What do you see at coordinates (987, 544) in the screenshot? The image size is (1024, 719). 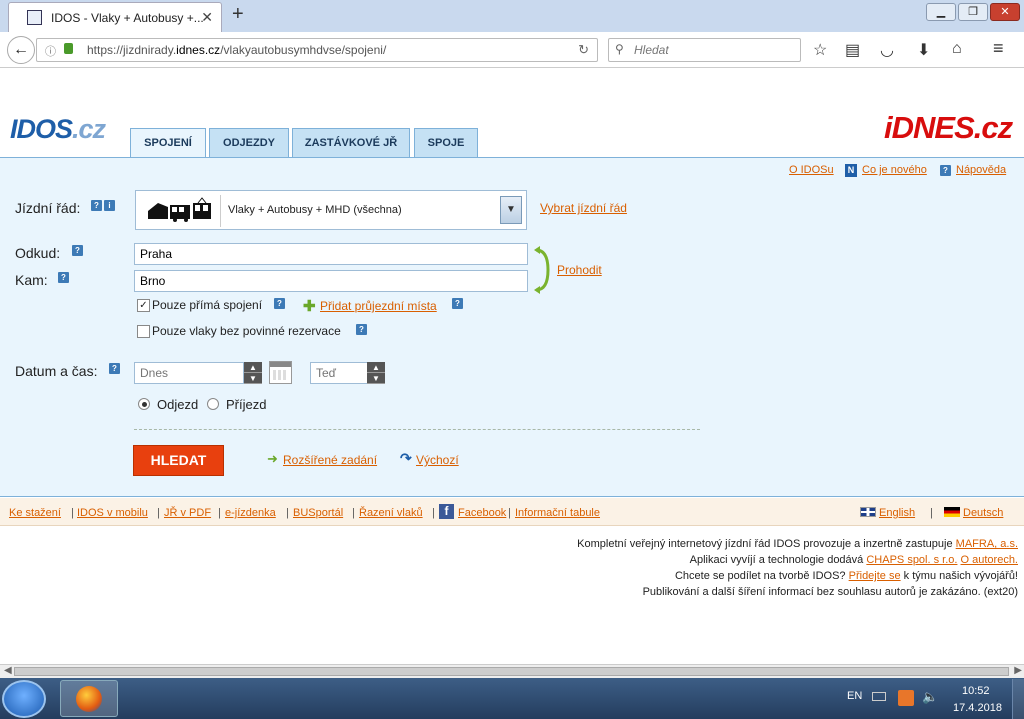 I see `mafra-link: MAFRA, a.s.` at bounding box center [987, 544].